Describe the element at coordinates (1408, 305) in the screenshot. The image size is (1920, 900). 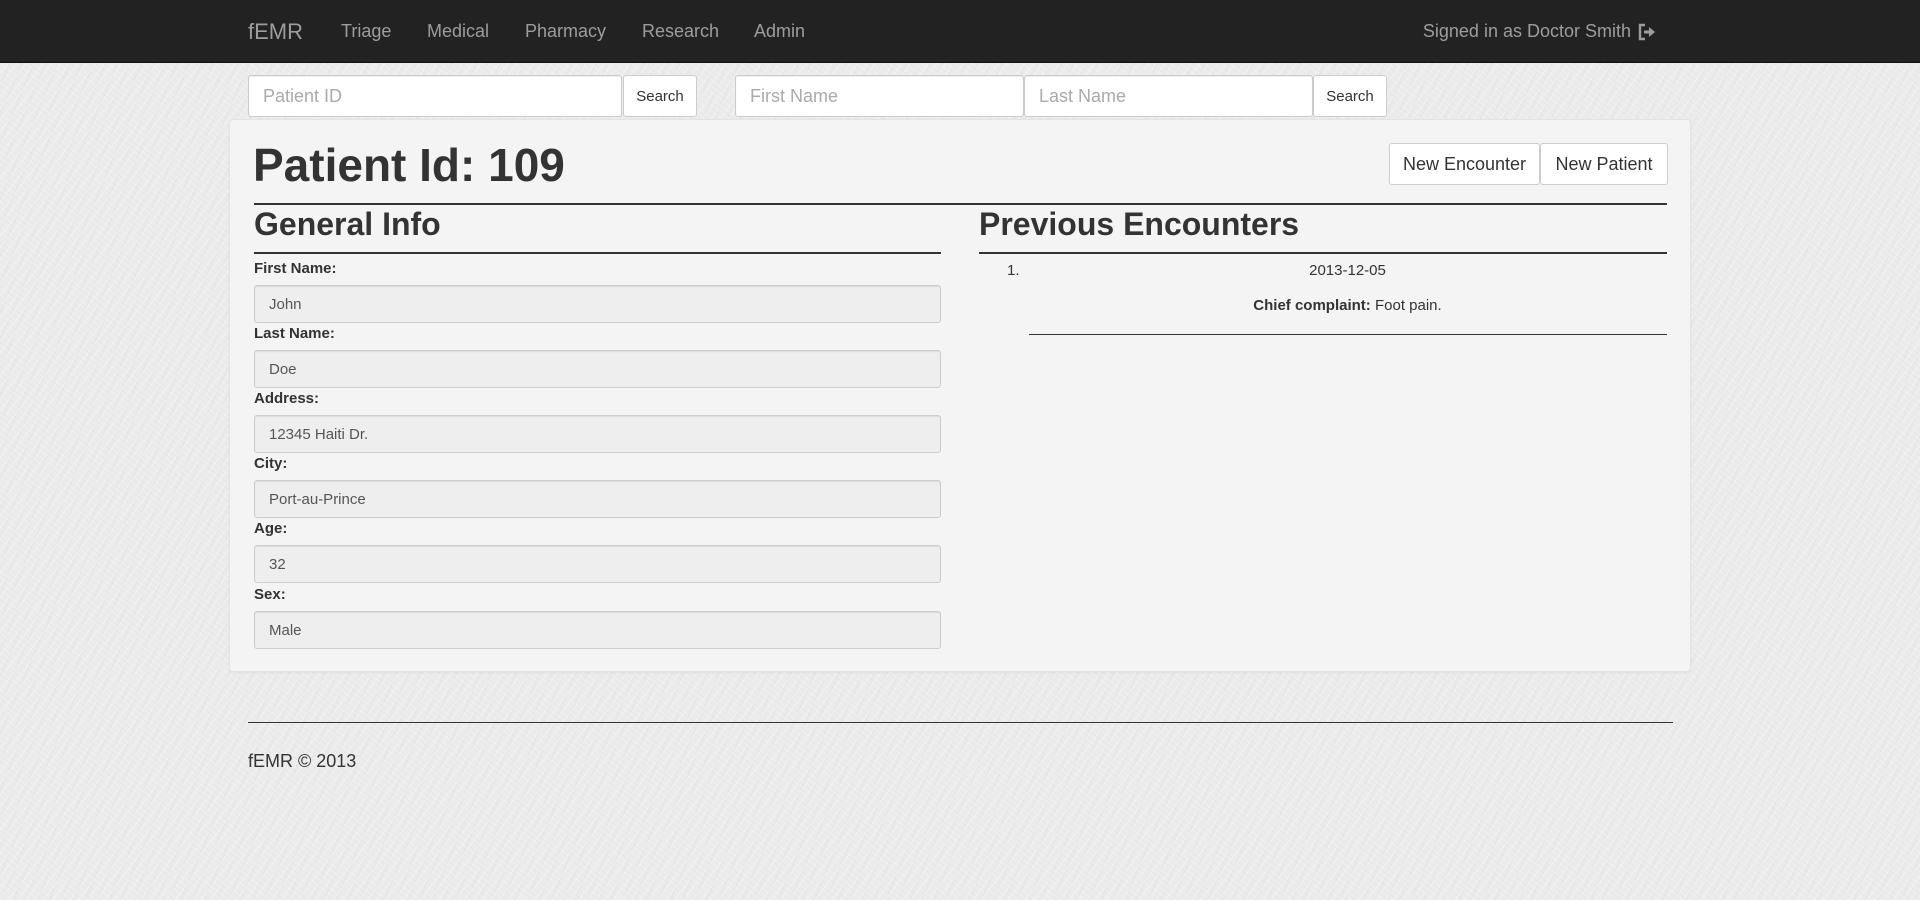
I see `chief-complaint-value: Foot pain.` at that location.